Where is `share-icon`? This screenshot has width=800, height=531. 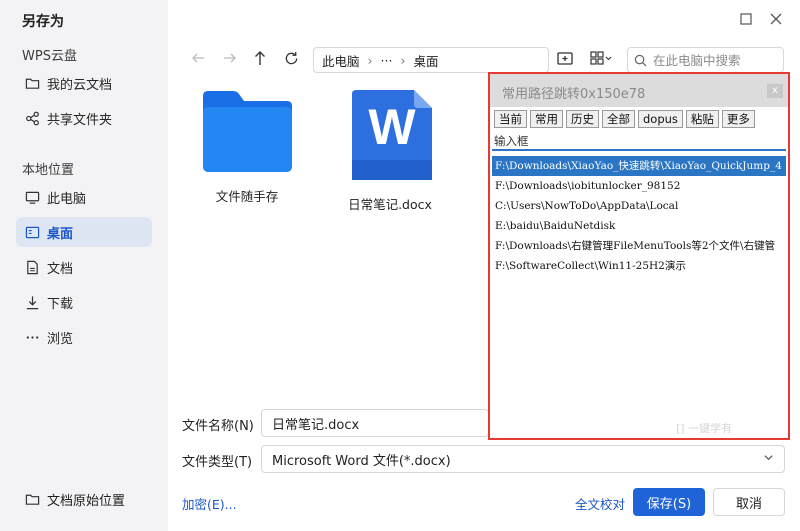
share-icon is located at coordinates (32, 118).